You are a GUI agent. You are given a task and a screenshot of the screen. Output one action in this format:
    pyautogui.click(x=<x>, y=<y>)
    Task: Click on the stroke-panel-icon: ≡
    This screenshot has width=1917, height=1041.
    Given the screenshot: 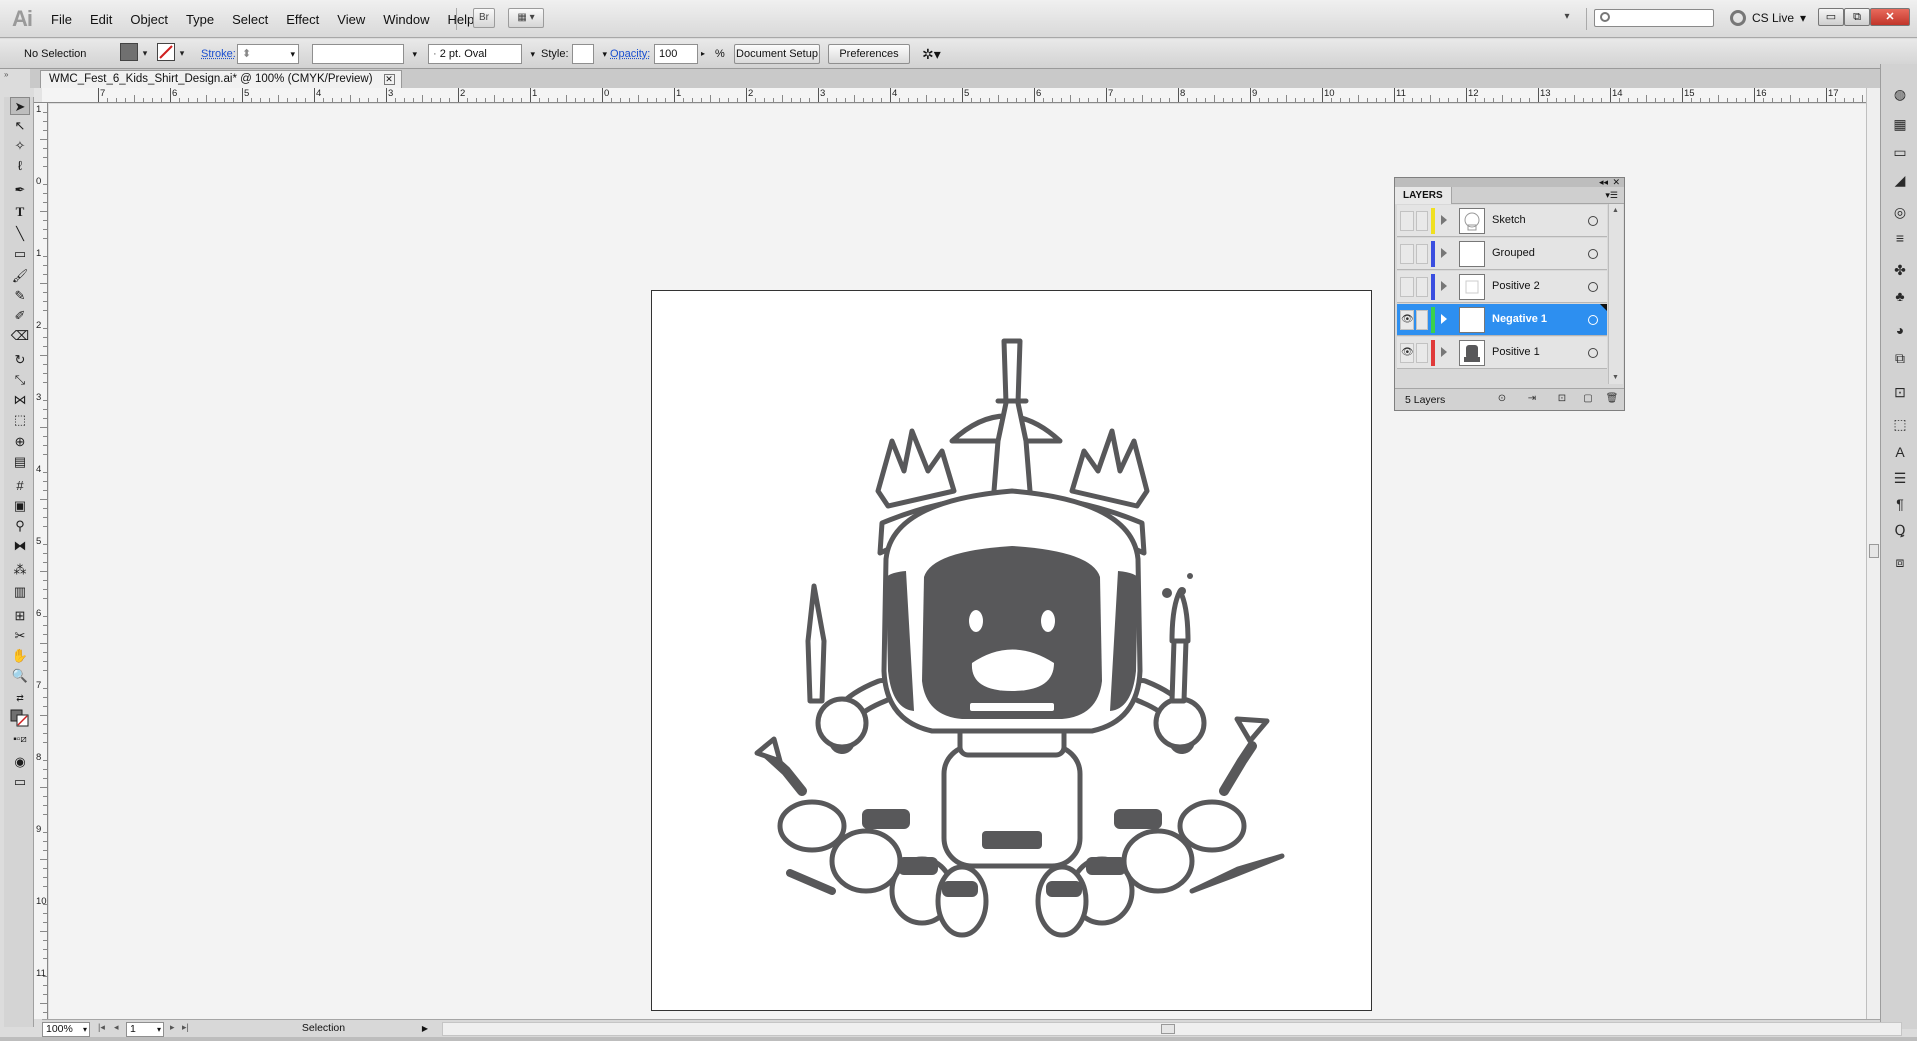 What is the action you would take?
    pyautogui.click(x=1900, y=238)
    